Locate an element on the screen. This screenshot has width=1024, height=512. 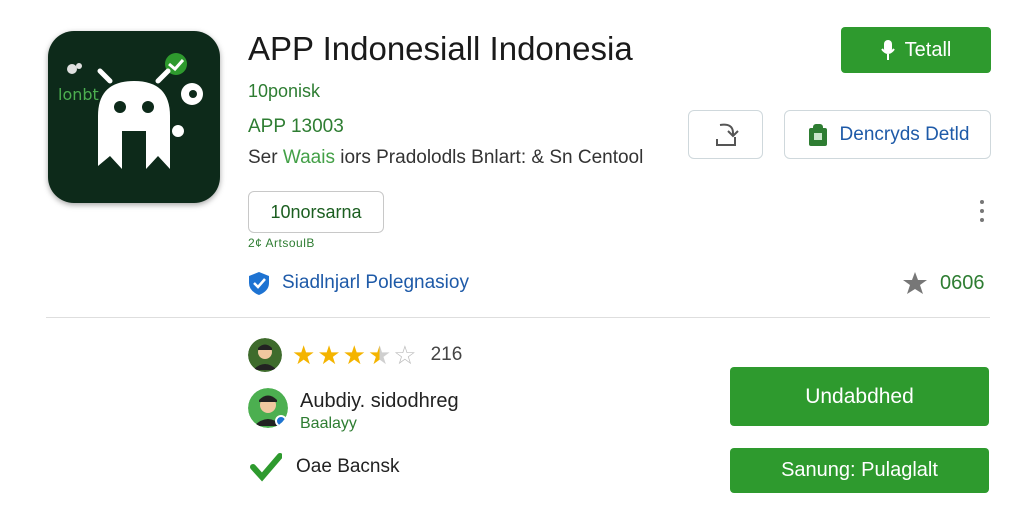
share-icon is located at coordinates (727, 134).